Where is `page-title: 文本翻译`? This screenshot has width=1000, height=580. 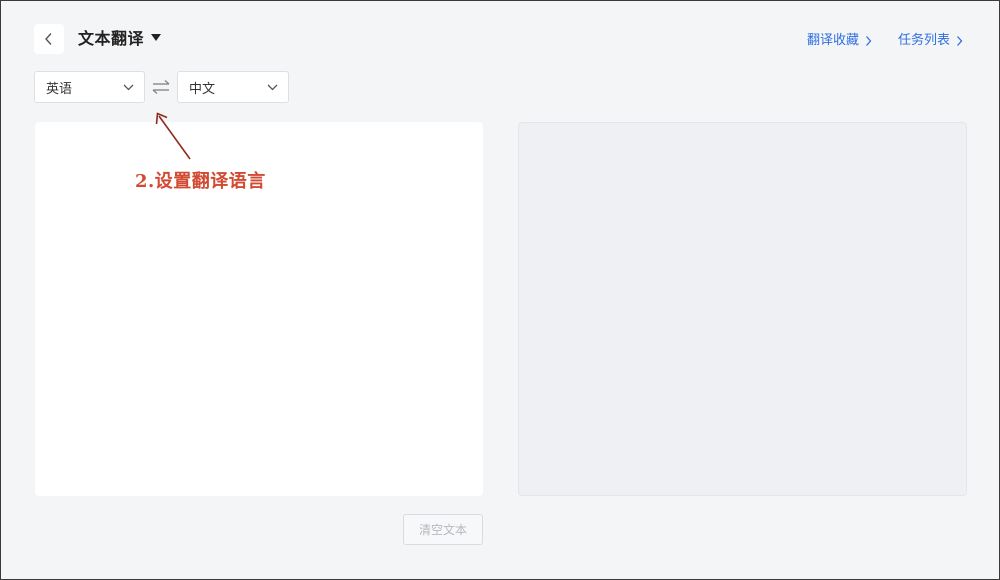
page-title: 文本翻译 is located at coordinates (111, 38).